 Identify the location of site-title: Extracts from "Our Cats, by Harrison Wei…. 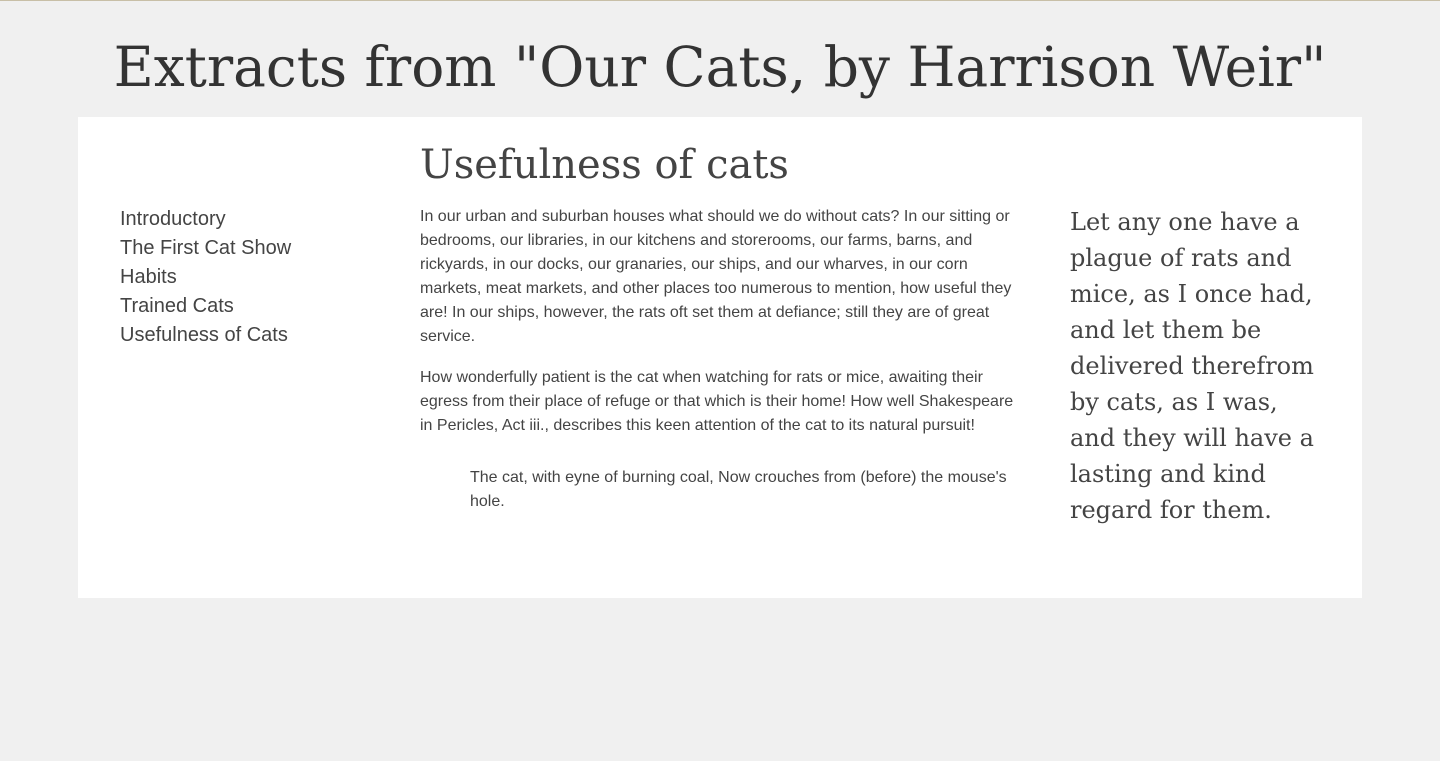
(720, 67).